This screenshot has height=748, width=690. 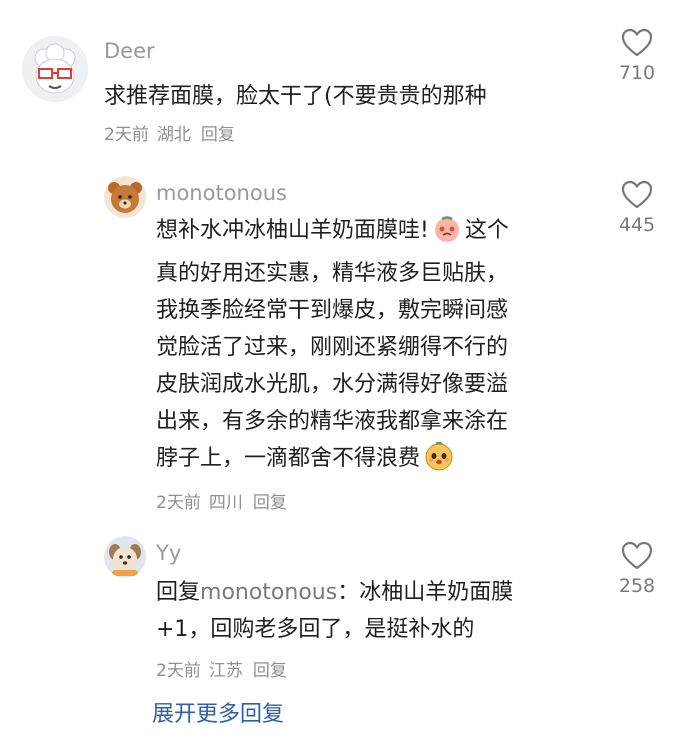 What do you see at coordinates (332, 273) in the screenshot?
I see `comment-text-line: 真的好用还实惠，精华液多巨贴肤，` at bounding box center [332, 273].